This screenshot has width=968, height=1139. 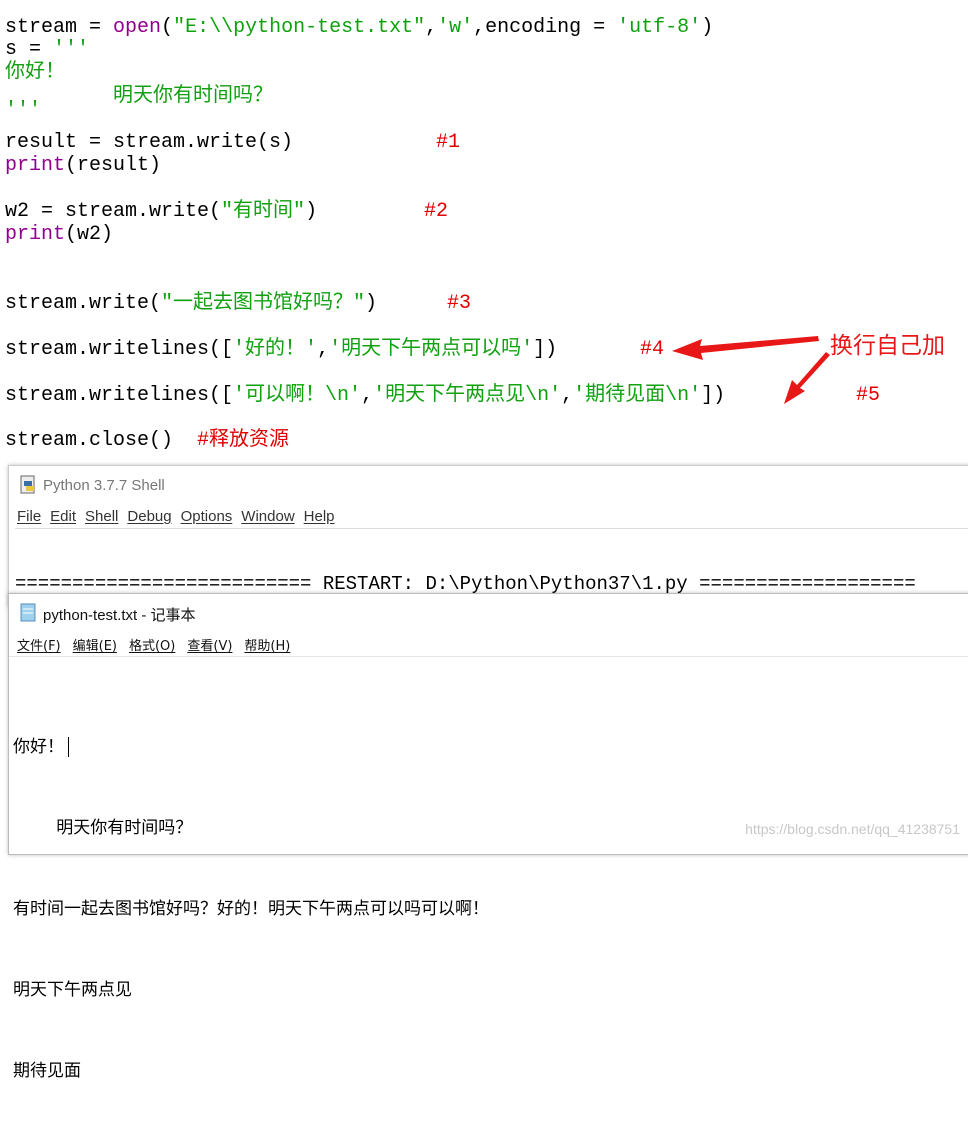 I want to click on menu-shell: Shell, so click(x=101, y=516).